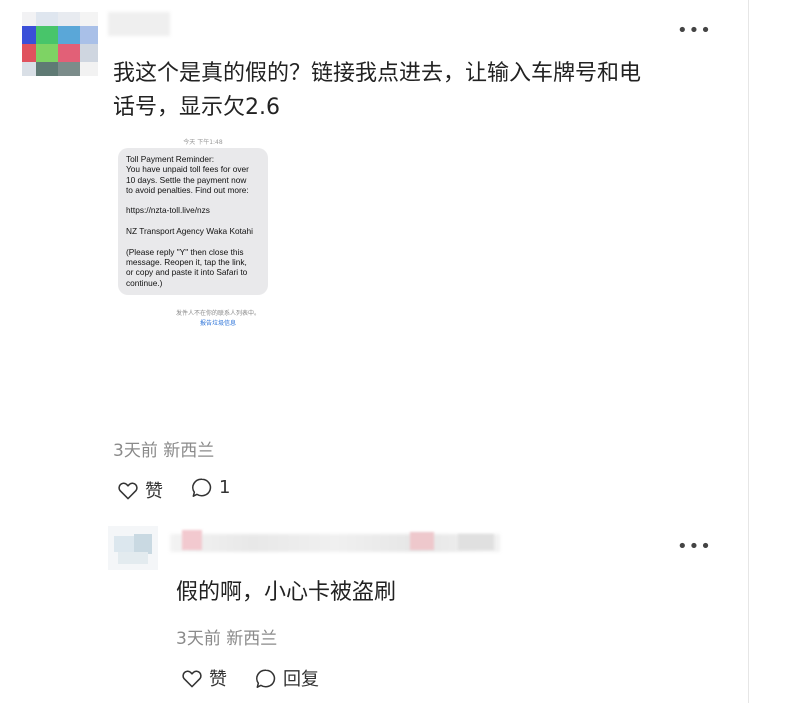 The image size is (787, 703). I want to click on reply-meta: 3天前 新西兰, so click(226, 636).